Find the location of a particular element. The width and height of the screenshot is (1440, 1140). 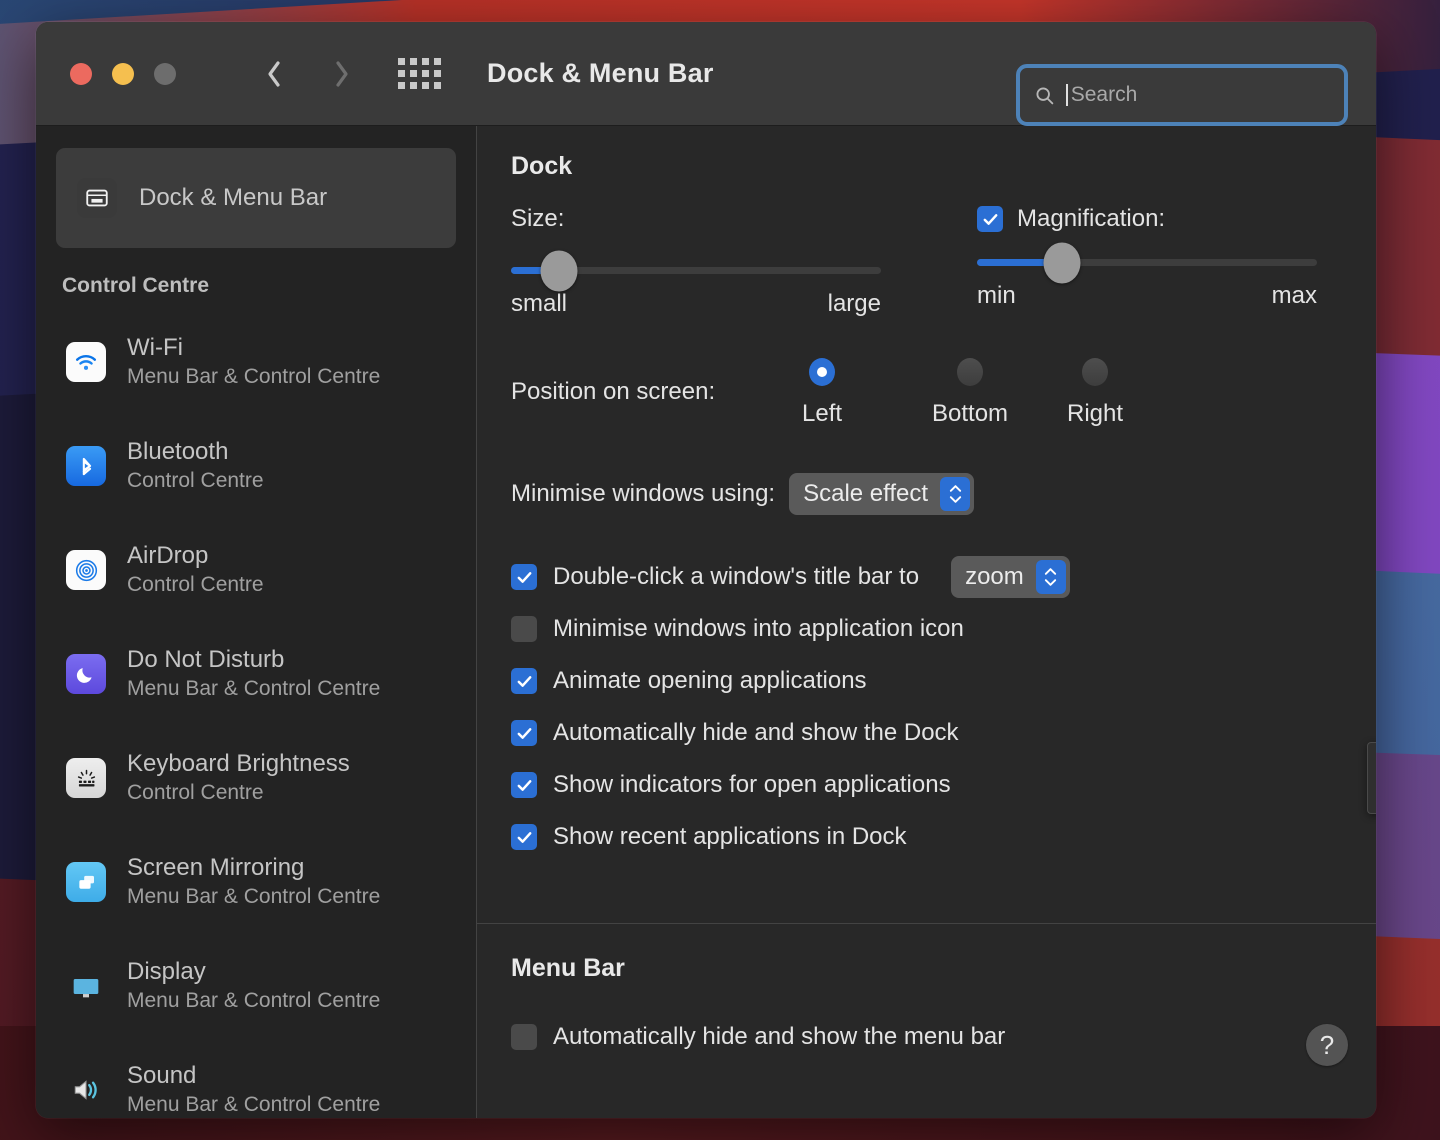

animate-opening-row: Animate opening applications is located at coordinates (943, 681).